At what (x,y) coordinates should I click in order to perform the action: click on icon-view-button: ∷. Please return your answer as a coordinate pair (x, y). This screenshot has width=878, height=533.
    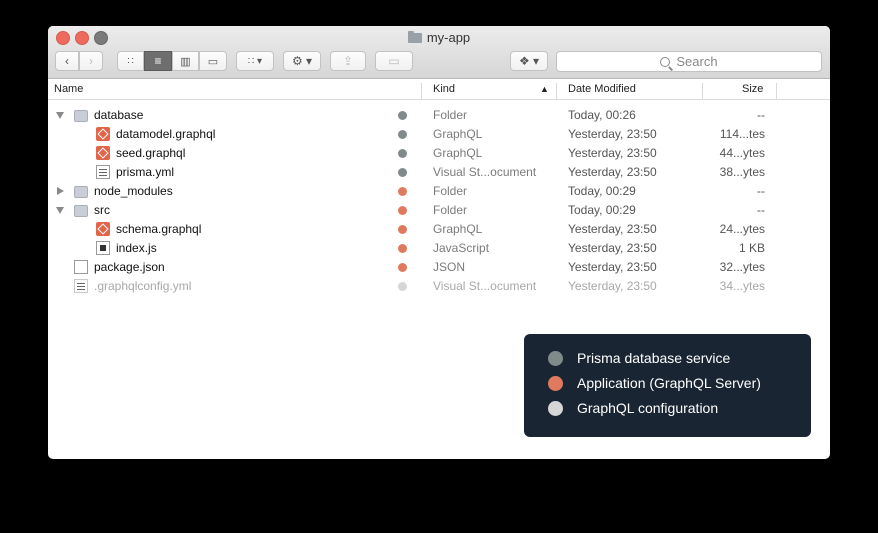
    Looking at the image, I should click on (130, 61).